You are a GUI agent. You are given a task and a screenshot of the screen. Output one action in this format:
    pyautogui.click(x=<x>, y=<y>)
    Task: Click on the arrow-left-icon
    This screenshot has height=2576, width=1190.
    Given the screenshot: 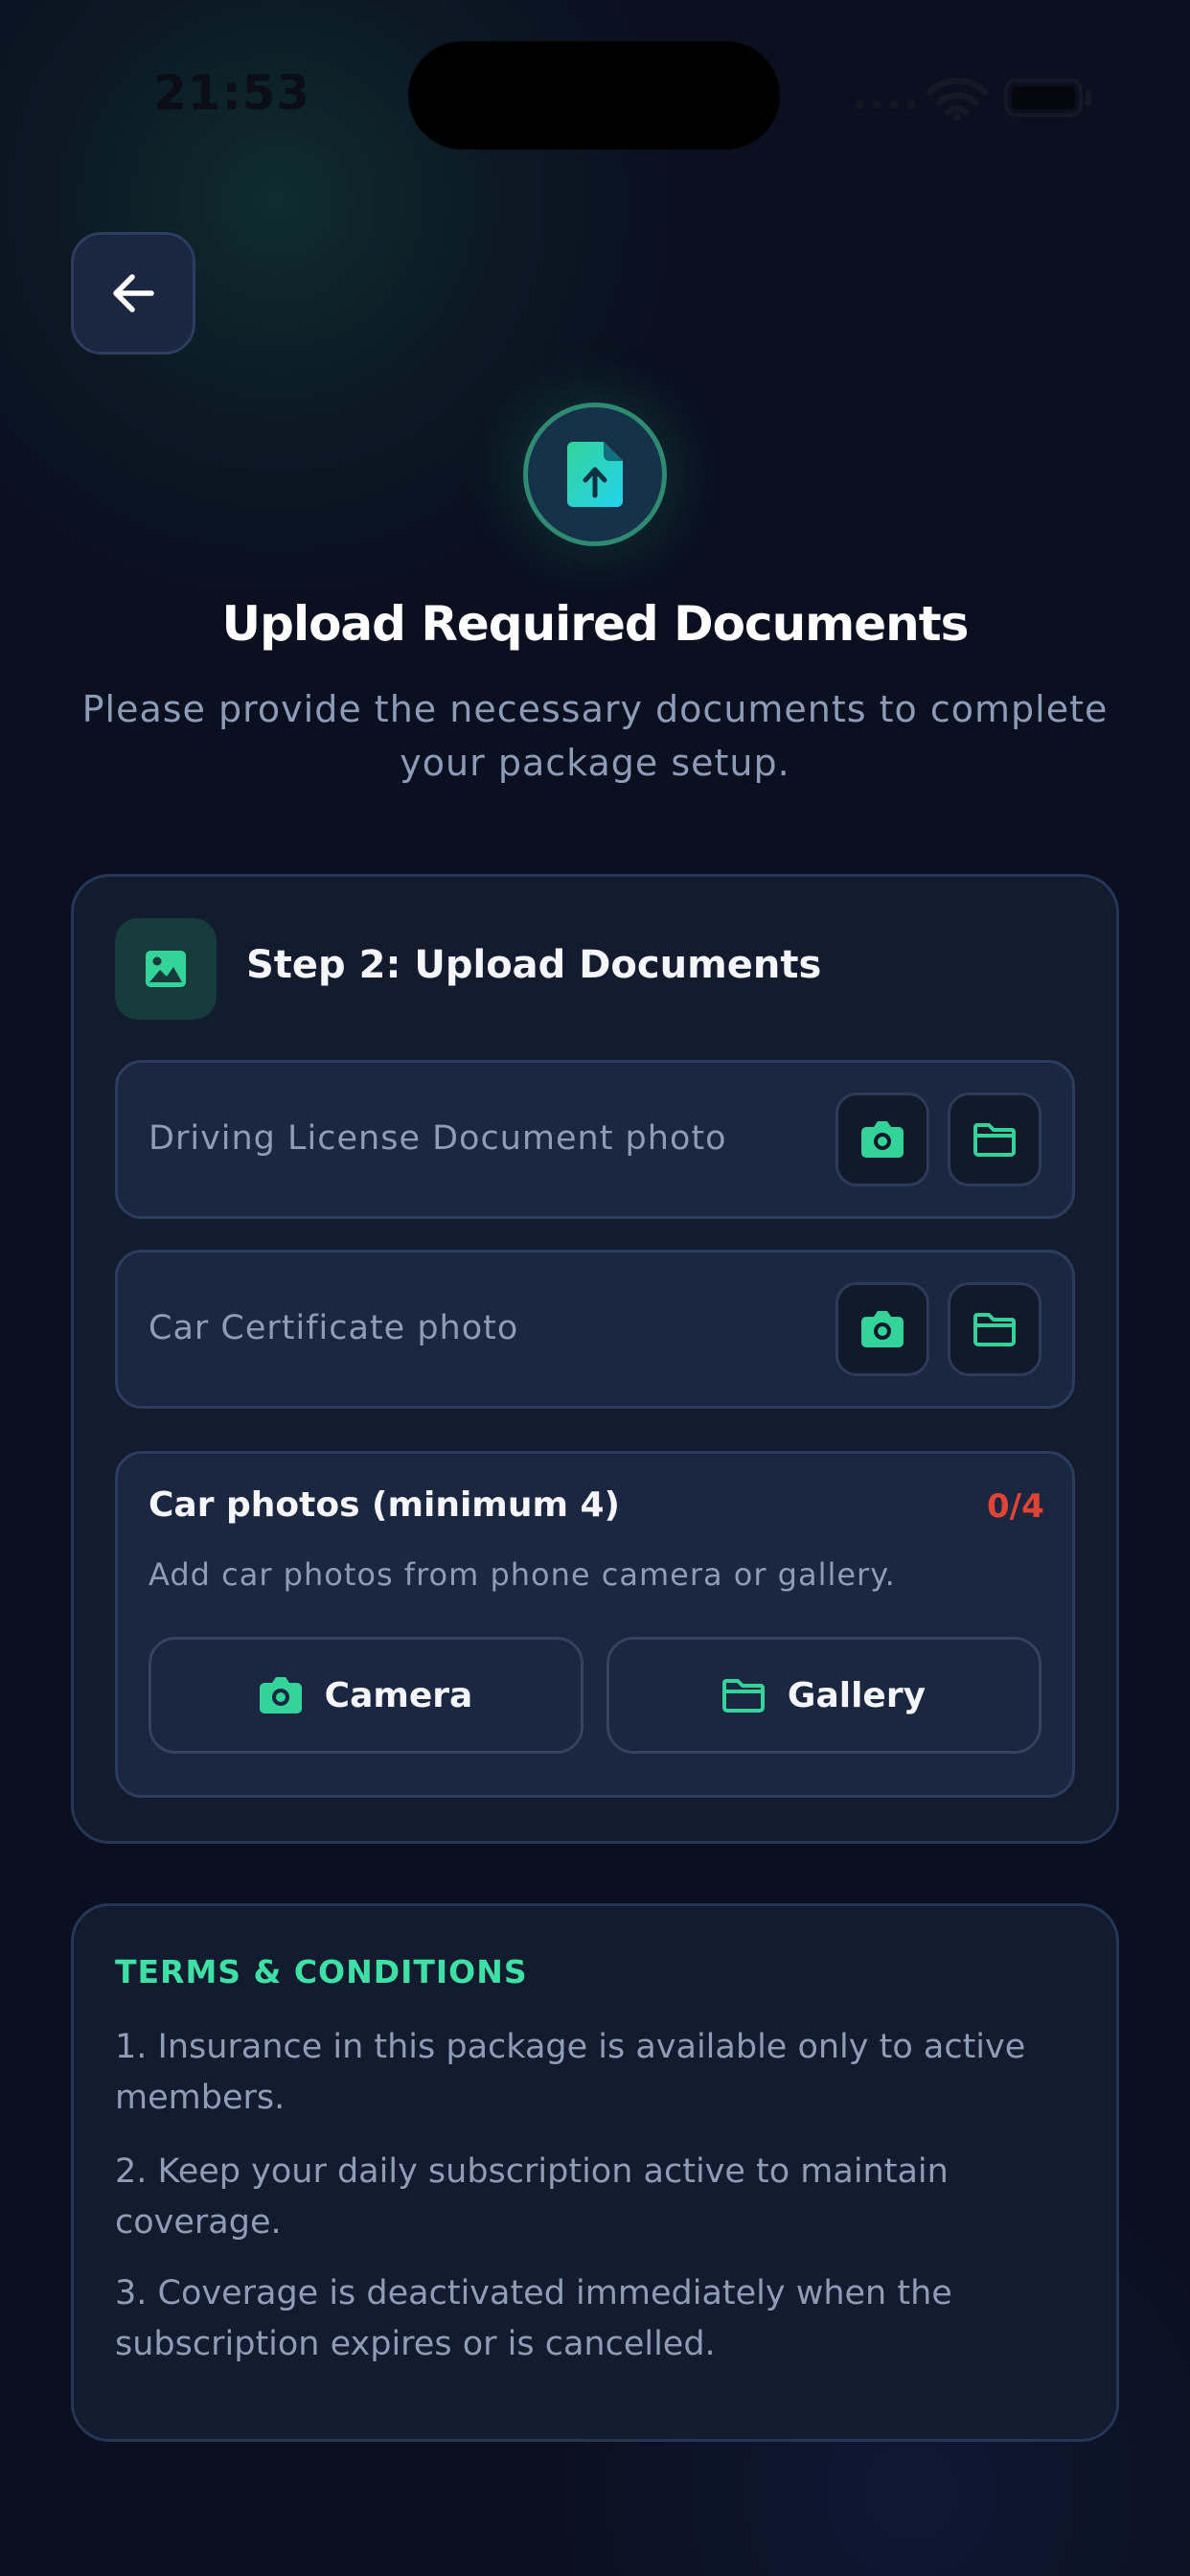 What is the action you would take?
    pyautogui.click(x=133, y=293)
    